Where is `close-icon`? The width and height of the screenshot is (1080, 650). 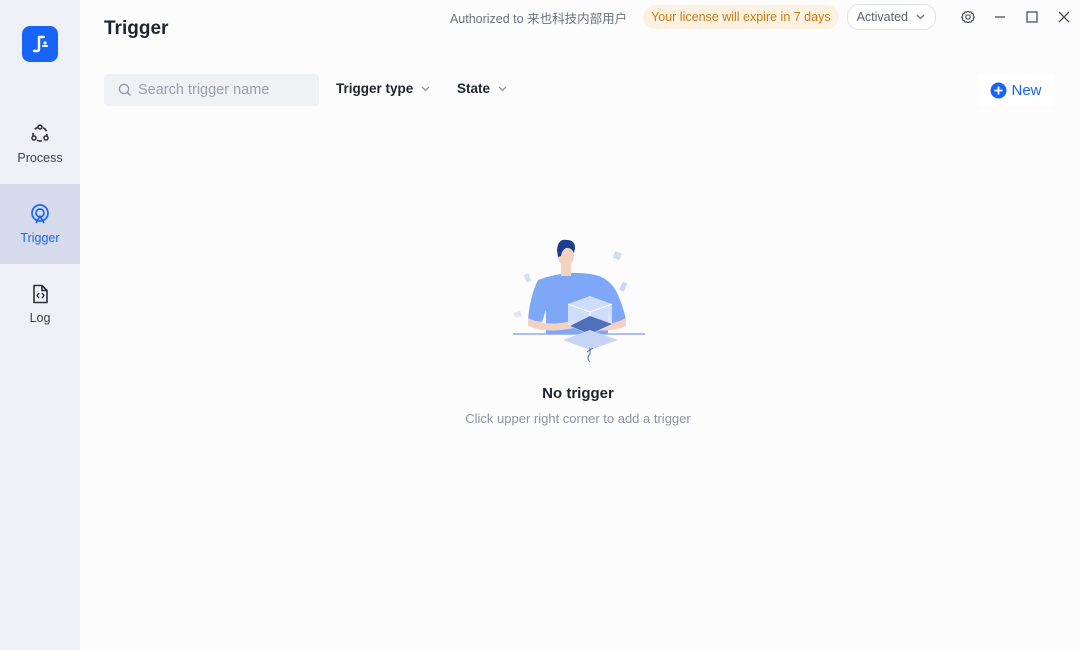 close-icon is located at coordinates (1064, 17).